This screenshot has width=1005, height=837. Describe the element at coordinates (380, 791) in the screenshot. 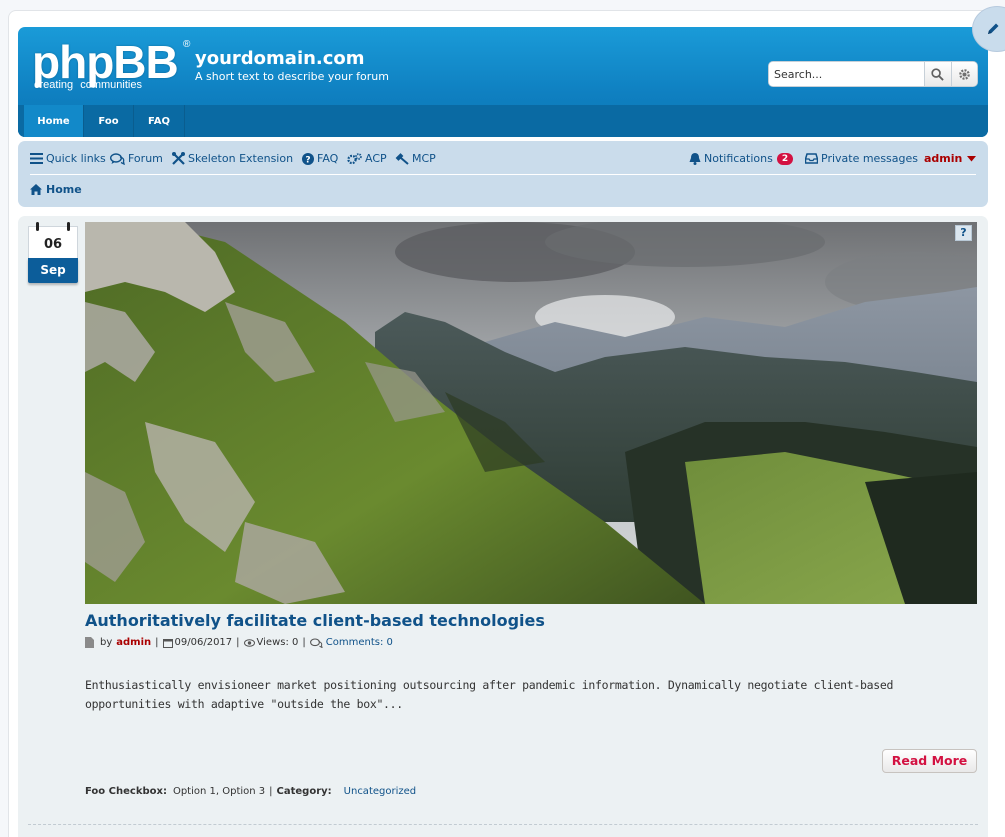

I see `category-link: Uncategorized` at that location.